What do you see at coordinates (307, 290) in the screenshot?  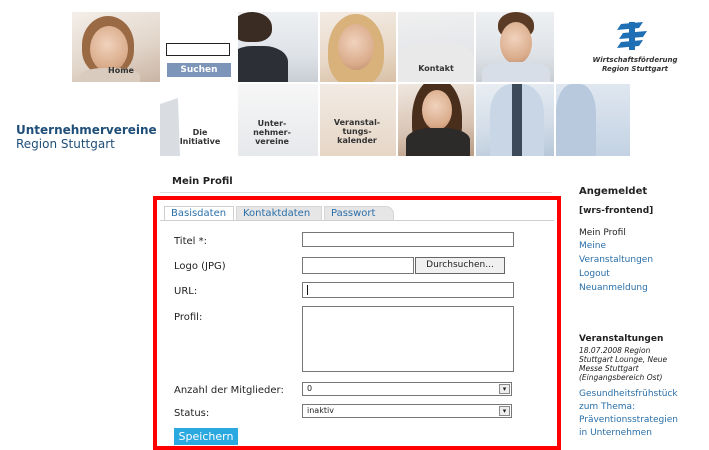 I see `text-cursor` at bounding box center [307, 290].